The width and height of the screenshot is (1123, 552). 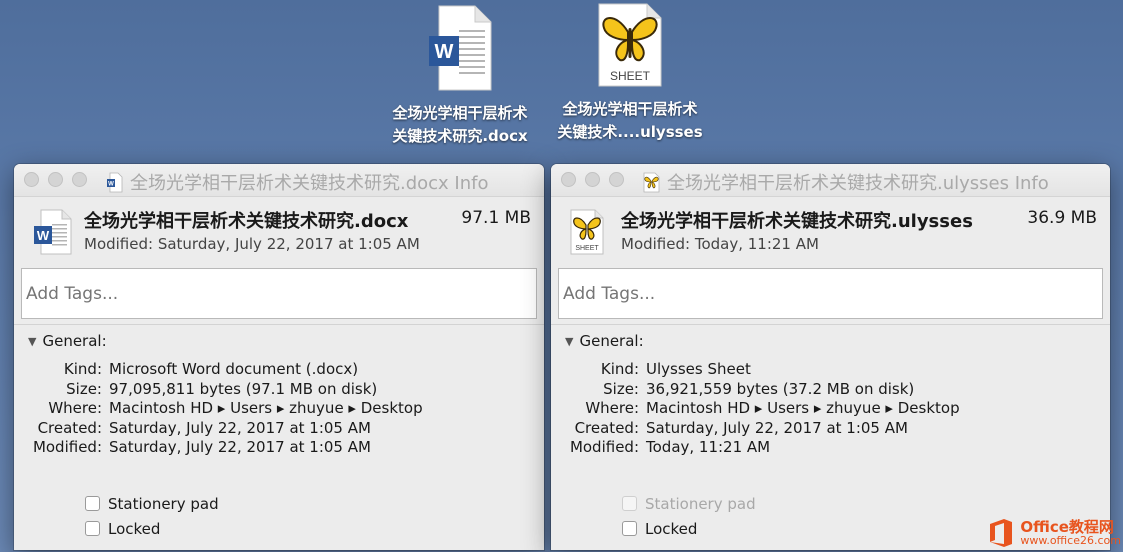 I want to click on file-modified: Modified: Today, 11:21 AM, so click(x=720, y=244).